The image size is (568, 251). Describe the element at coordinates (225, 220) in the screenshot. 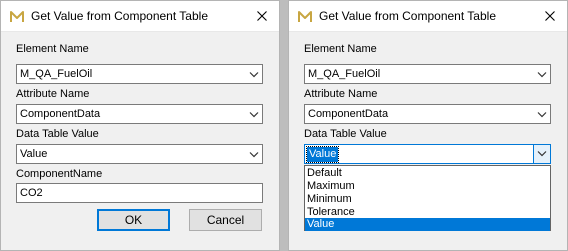

I see `cancel-button: Cancel` at that location.